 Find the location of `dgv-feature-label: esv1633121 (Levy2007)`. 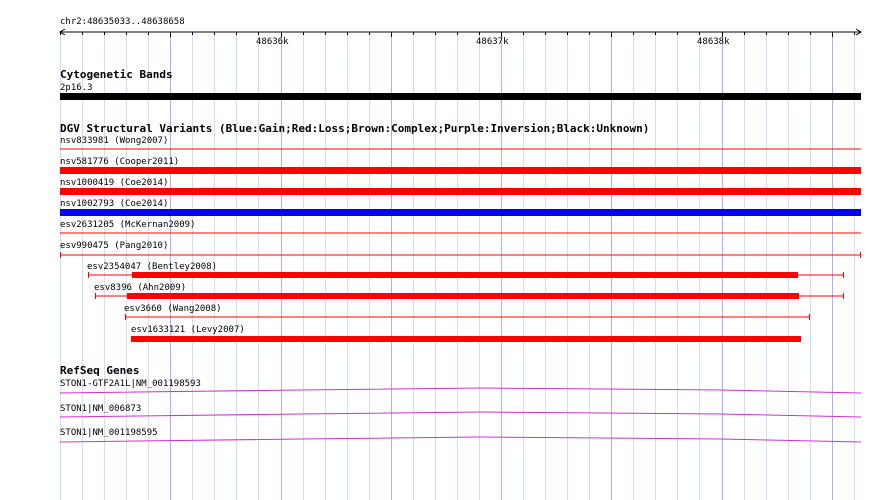

dgv-feature-label: esv1633121 (Levy2007) is located at coordinates (188, 330).